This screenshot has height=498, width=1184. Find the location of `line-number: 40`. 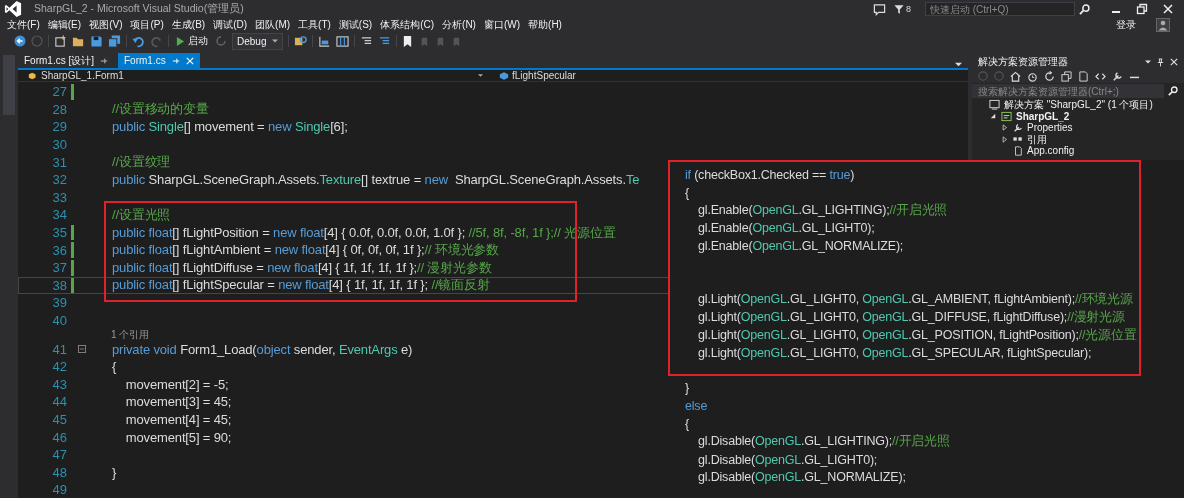

line-number: 40 is located at coordinates (59, 320).